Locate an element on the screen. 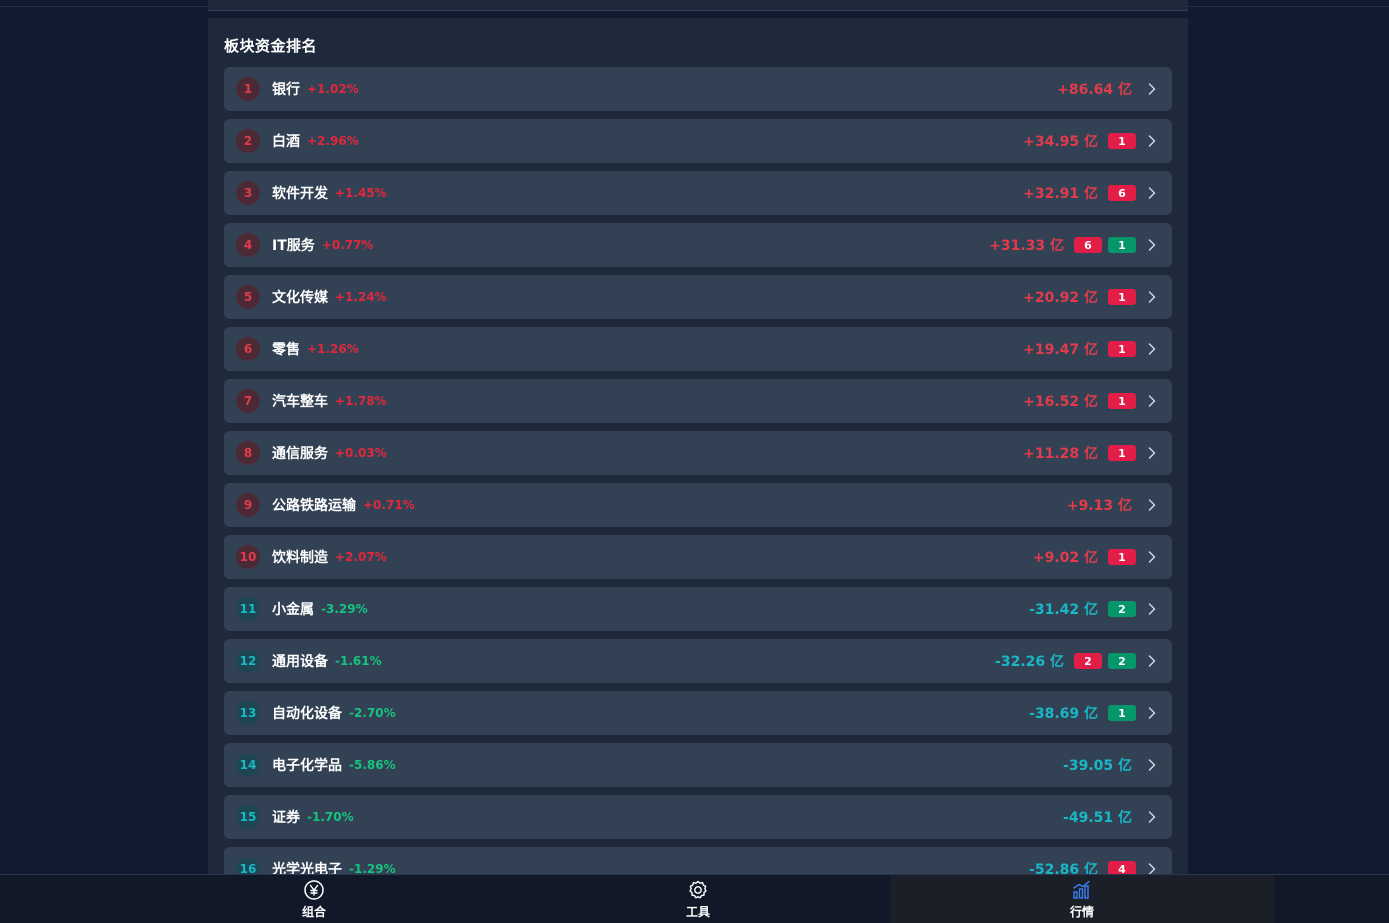  sector-row: 2 白酒 +2.96% +34.95 亿 1 is located at coordinates (698, 141).